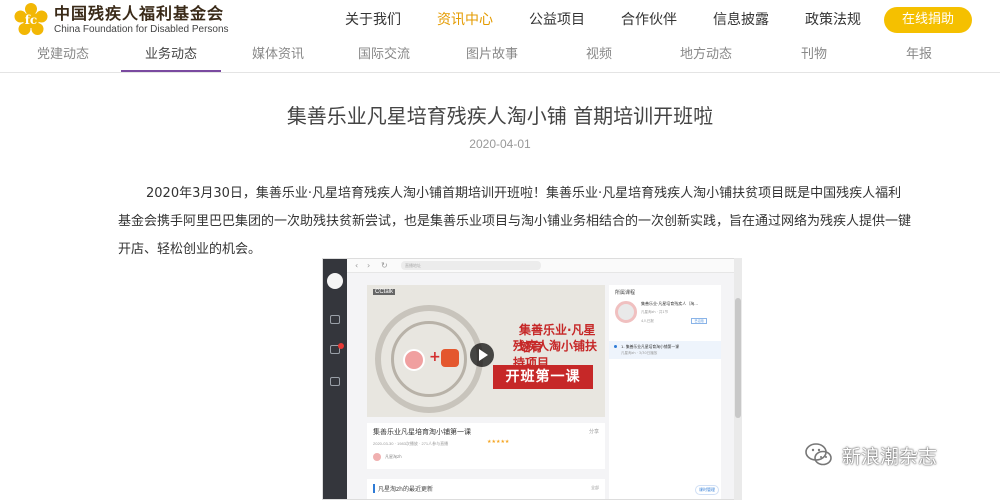 This screenshot has height=500, width=1000. Describe the element at coordinates (741, 20) in the screenshot. I see `nav-disclosure: 信息披露` at that location.